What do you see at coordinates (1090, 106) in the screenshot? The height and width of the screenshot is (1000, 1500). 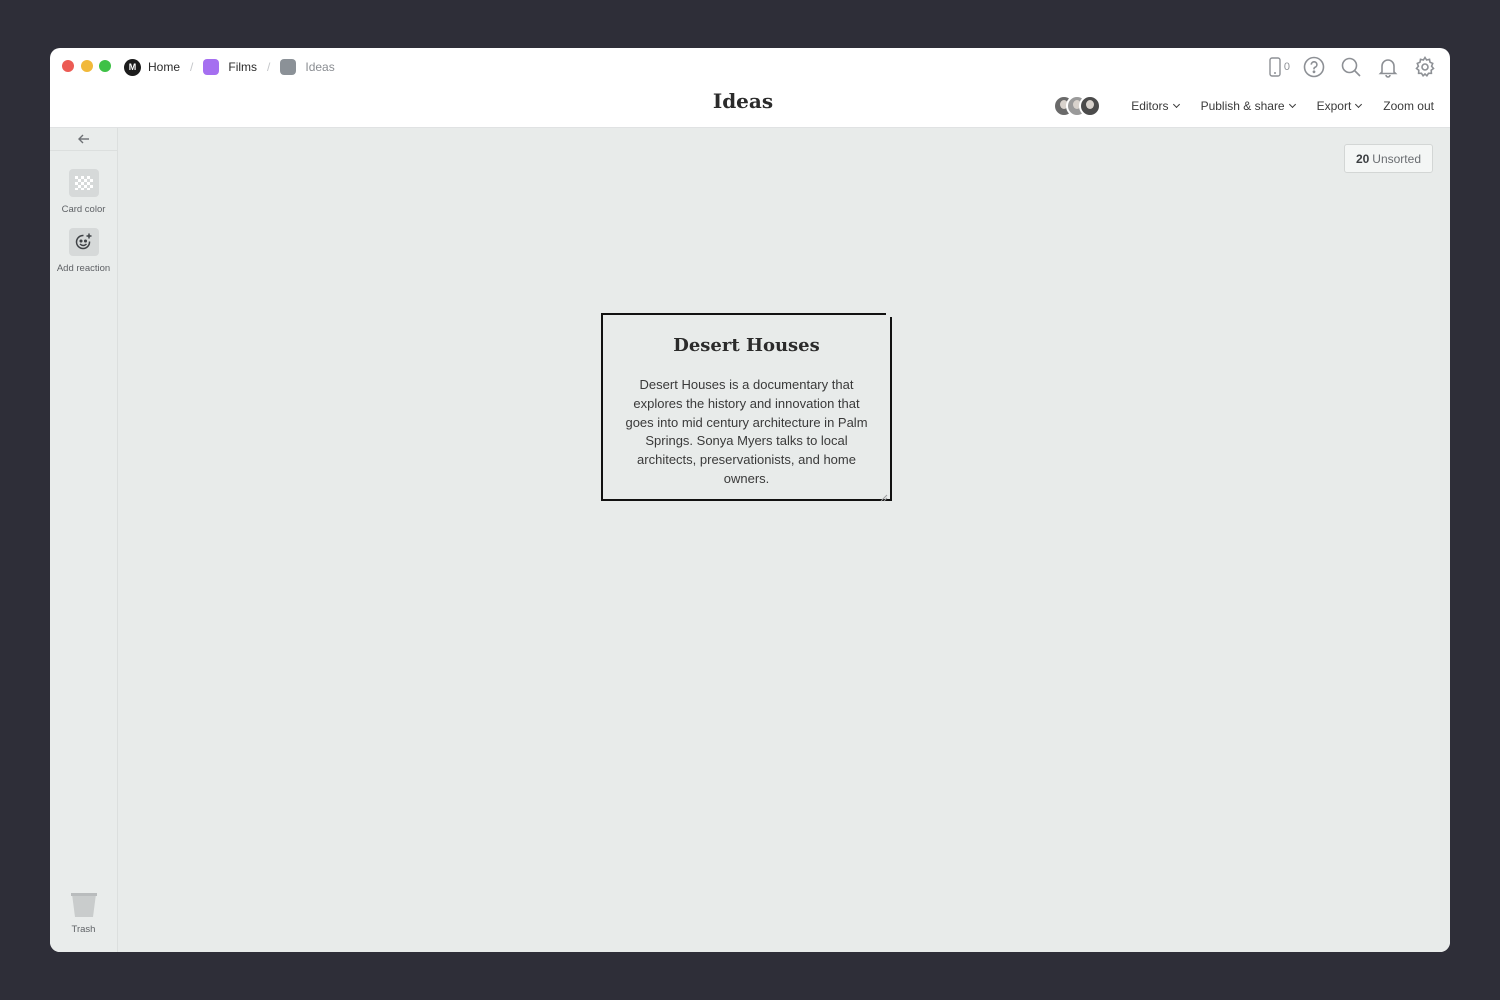 I see `avatar` at bounding box center [1090, 106].